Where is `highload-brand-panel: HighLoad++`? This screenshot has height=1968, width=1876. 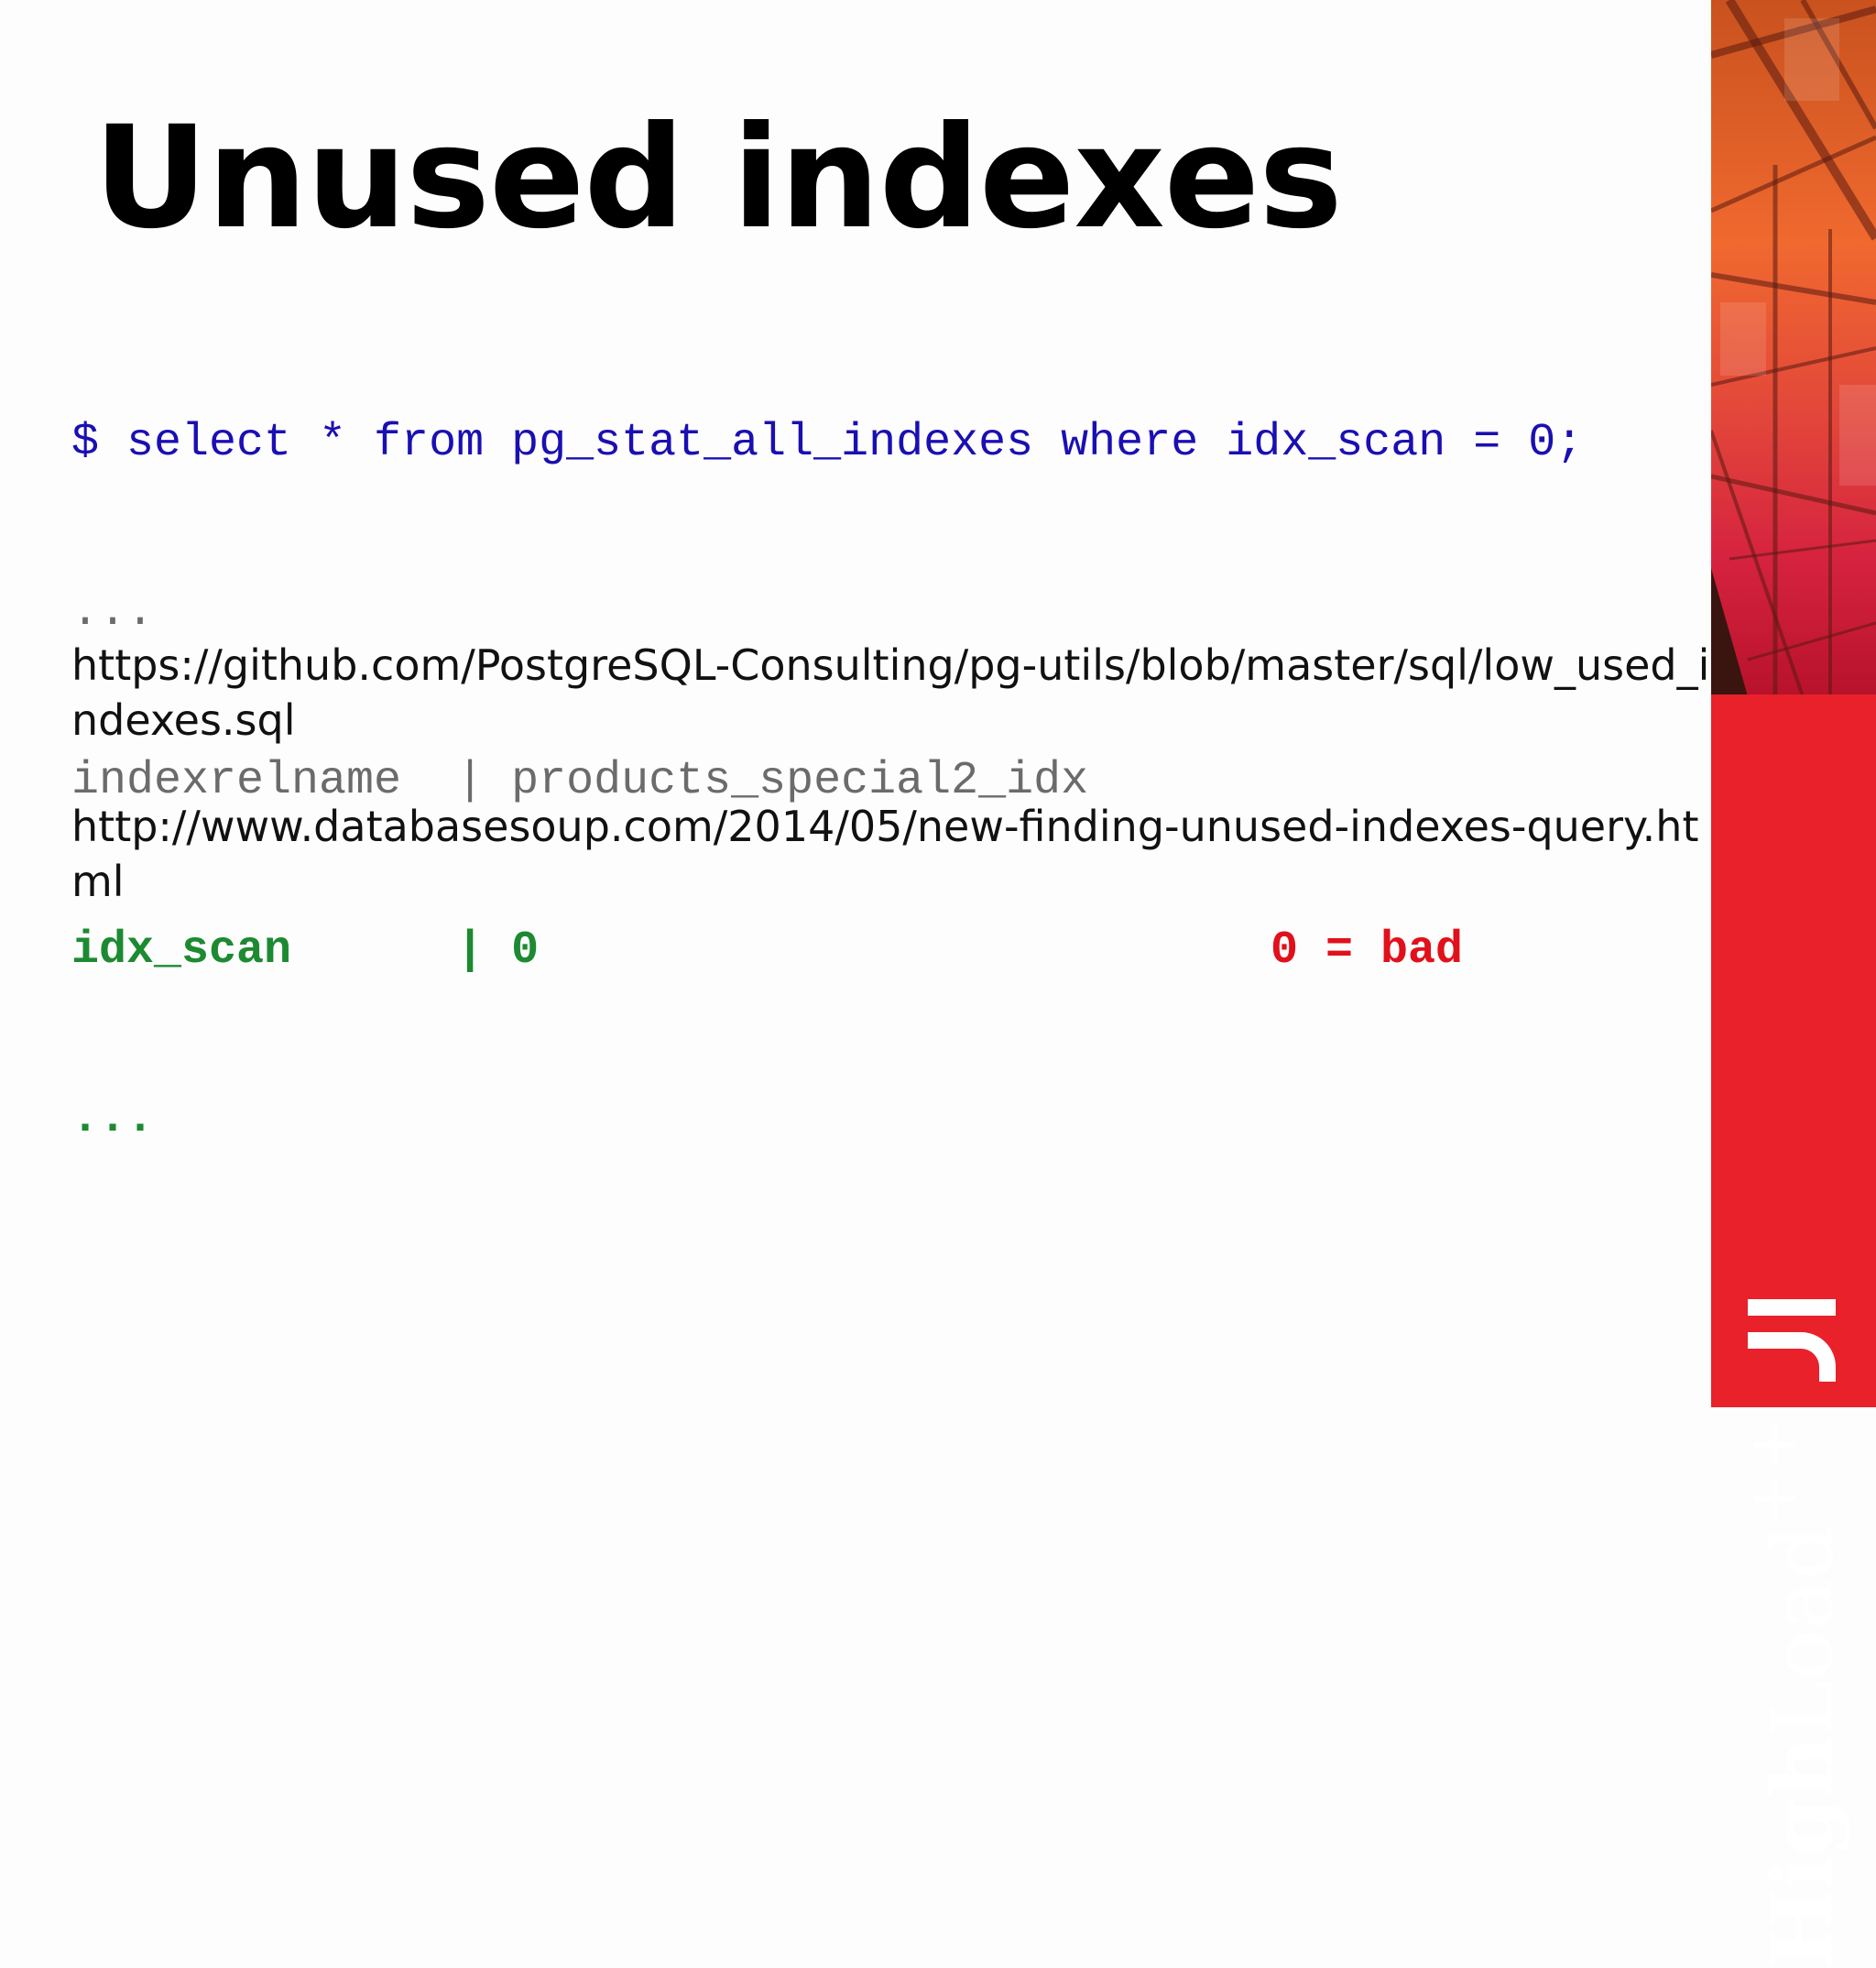
highload-brand-panel: HighLoad++ is located at coordinates (1793, 1331).